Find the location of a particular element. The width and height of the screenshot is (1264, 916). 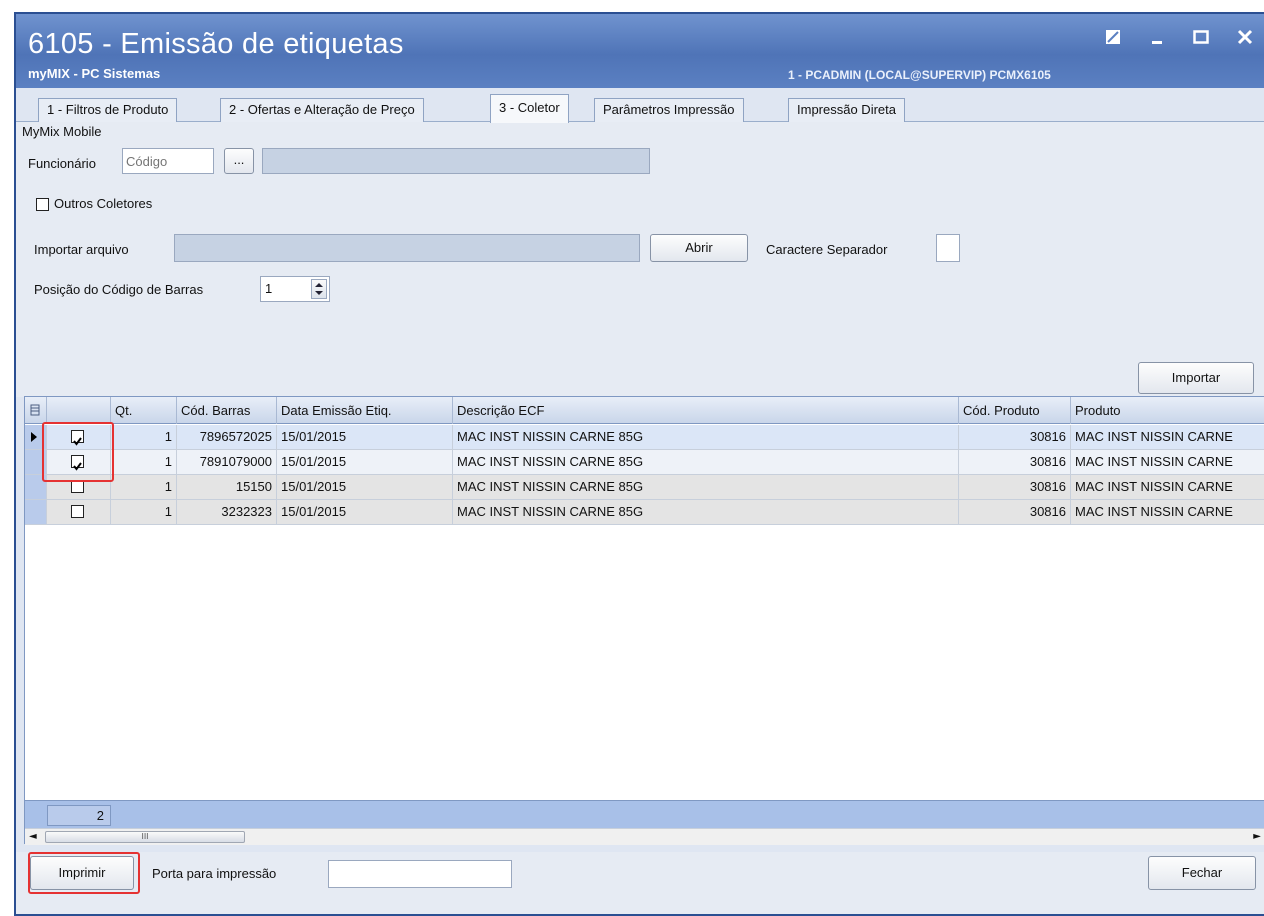

funcionario-name-field is located at coordinates (456, 161).